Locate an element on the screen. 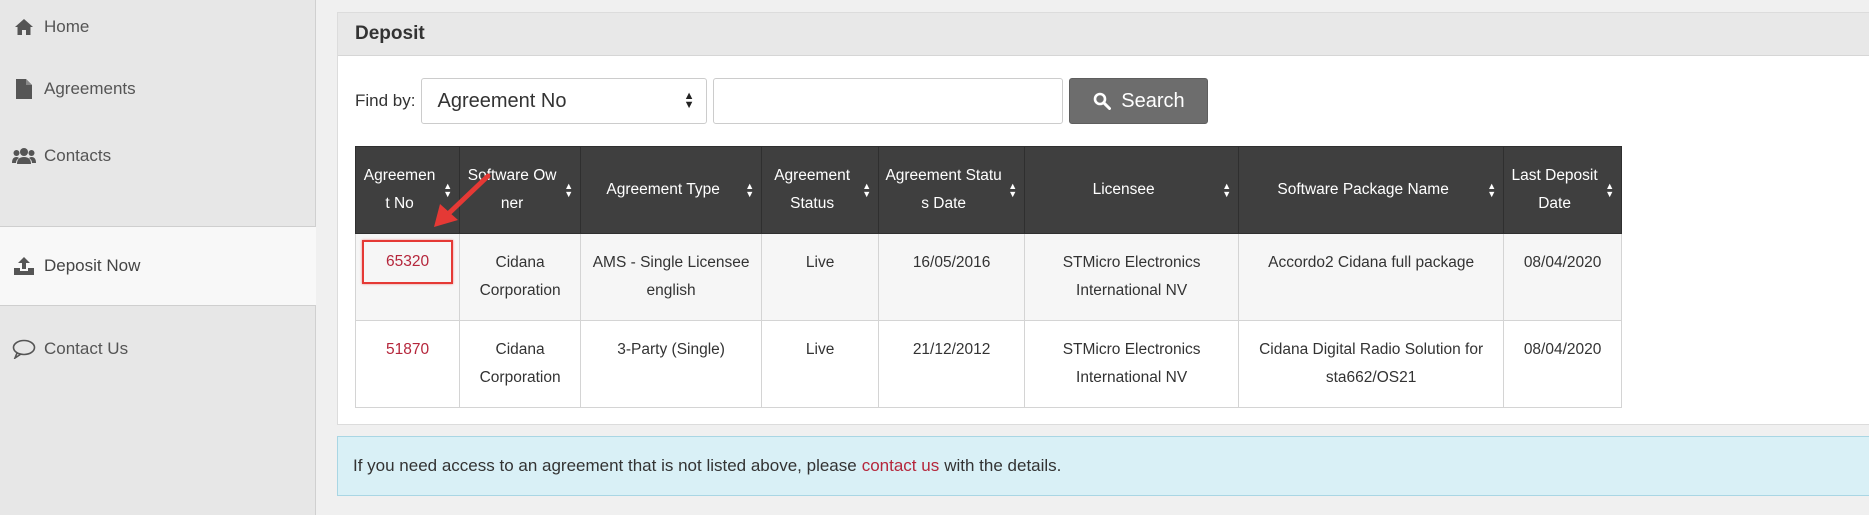  column-header-agreement-status-date: Agreement Status Date ▲ ▼ is located at coordinates (952, 190).